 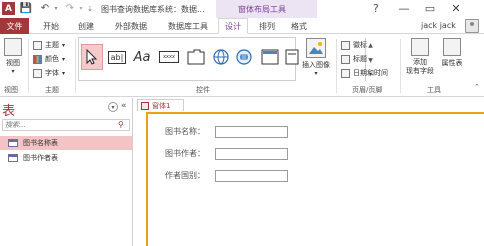 I want to click on user-avatar, so click(x=472, y=26).